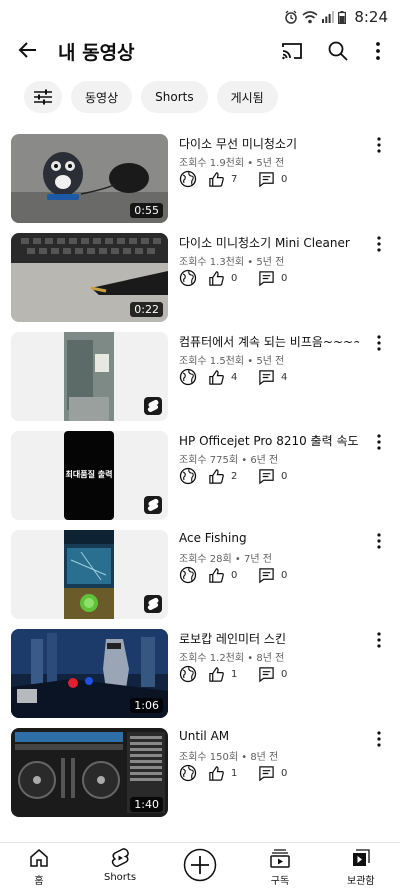 Image resolution: width=400 pixels, height=889 pixels. What do you see at coordinates (146, 705) in the screenshot?
I see `video-duration: 1:06` at bounding box center [146, 705].